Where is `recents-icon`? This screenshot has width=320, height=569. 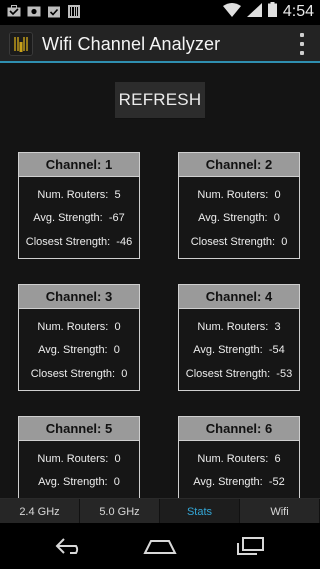
recents-icon is located at coordinates (250, 546).